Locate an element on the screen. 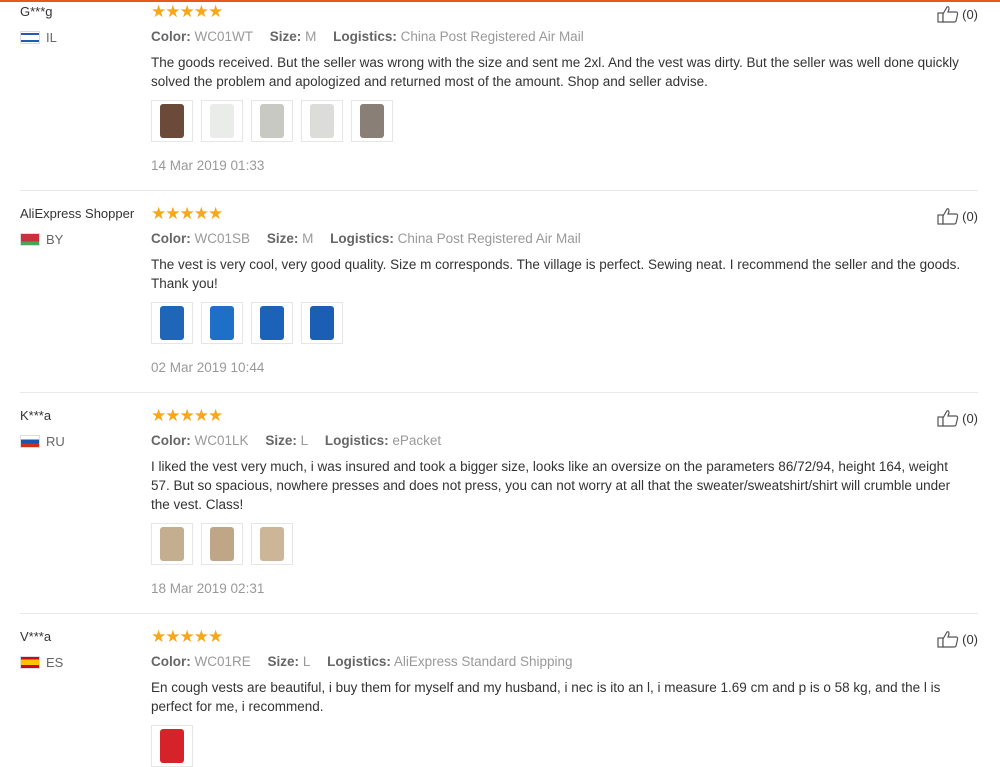 The image size is (1000, 767). reviewer-name: AliExpress Shopper is located at coordinates (77, 213).